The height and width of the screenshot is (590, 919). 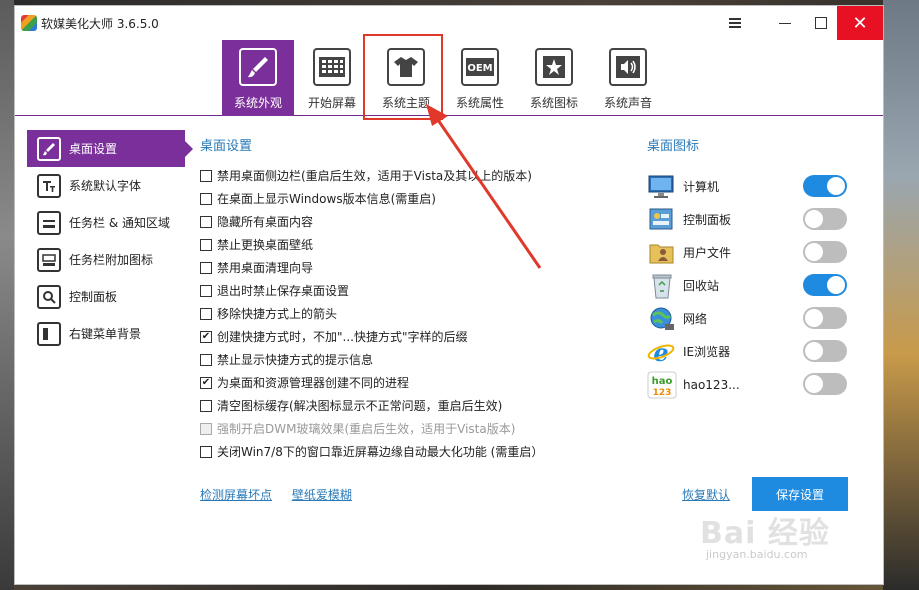 I want to click on computer-icon, so click(x=662, y=187).